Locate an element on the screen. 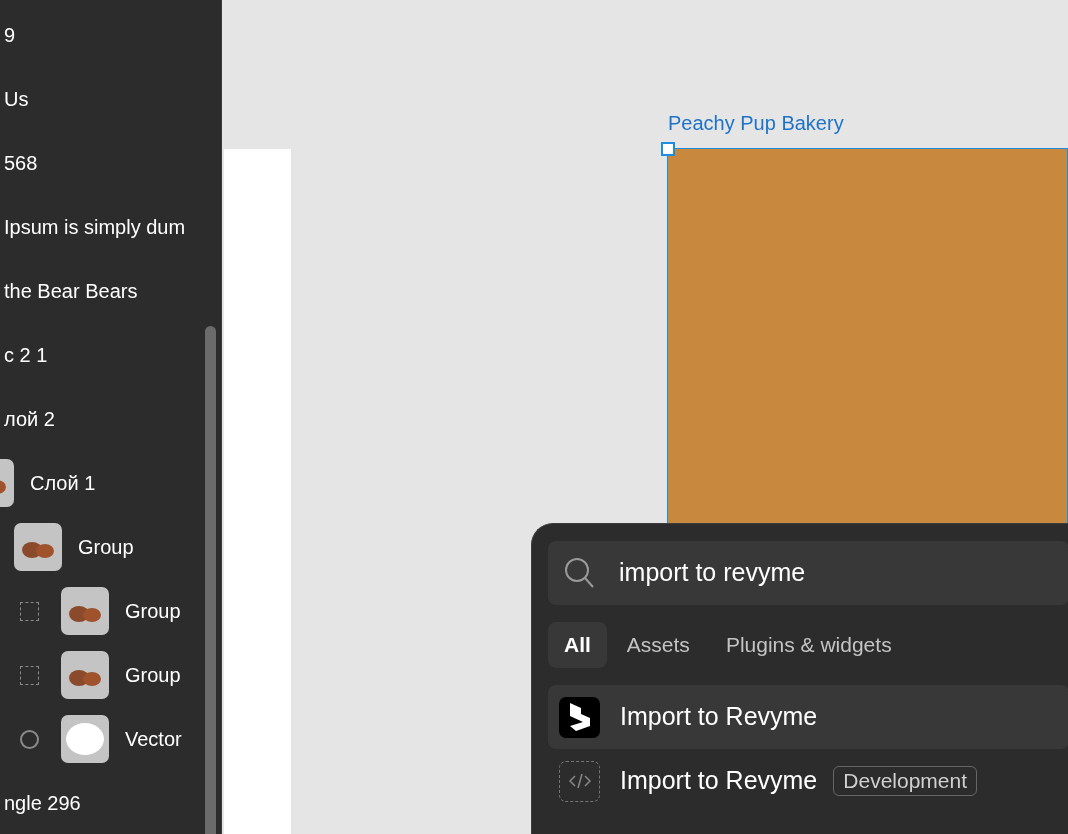 Image resolution: width=1068 pixels, height=834 pixels. layer-name: the Bear Bears is located at coordinates (71, 291).